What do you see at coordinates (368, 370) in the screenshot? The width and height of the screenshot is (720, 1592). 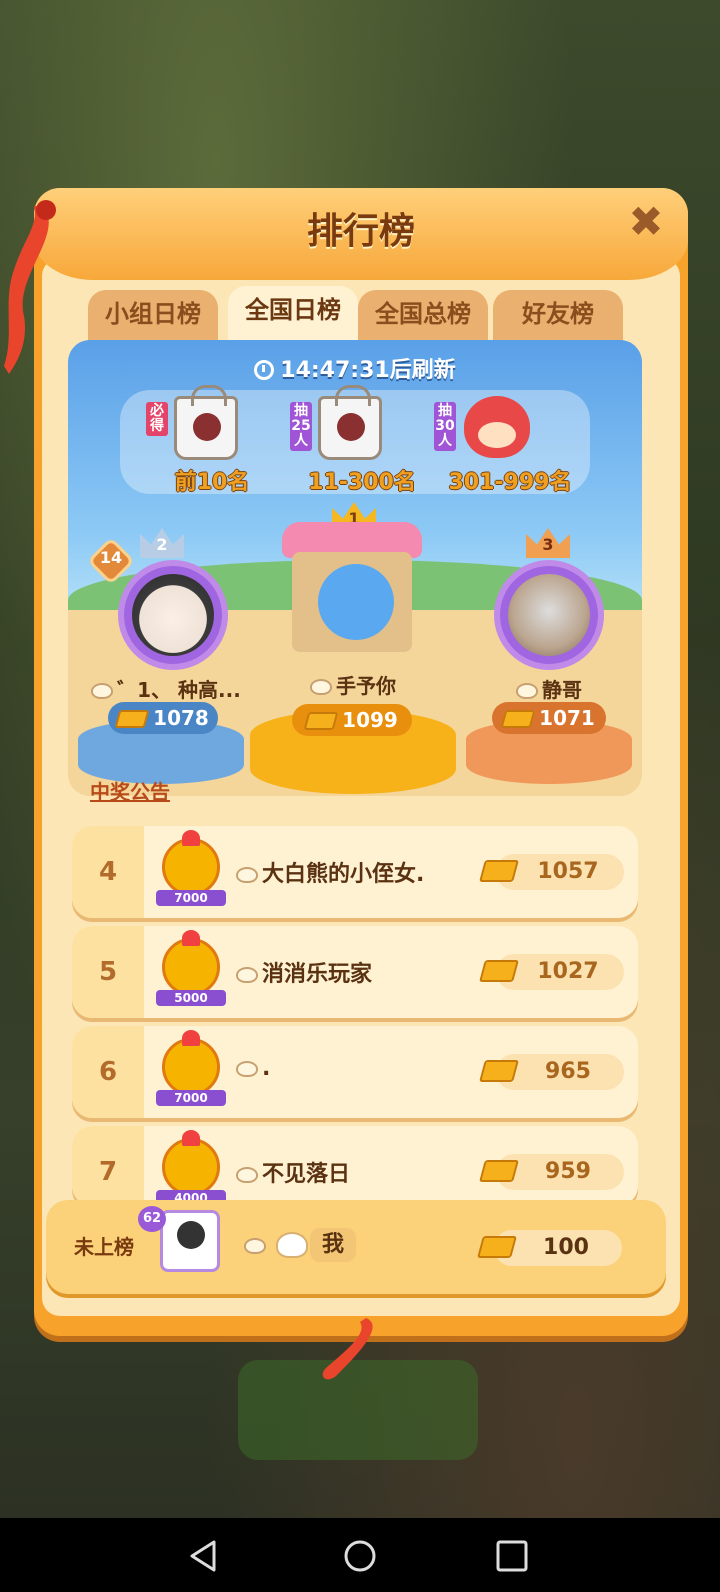 I see `refresh-text: 14:47:31后刷新` at bounding box center [368, 370].